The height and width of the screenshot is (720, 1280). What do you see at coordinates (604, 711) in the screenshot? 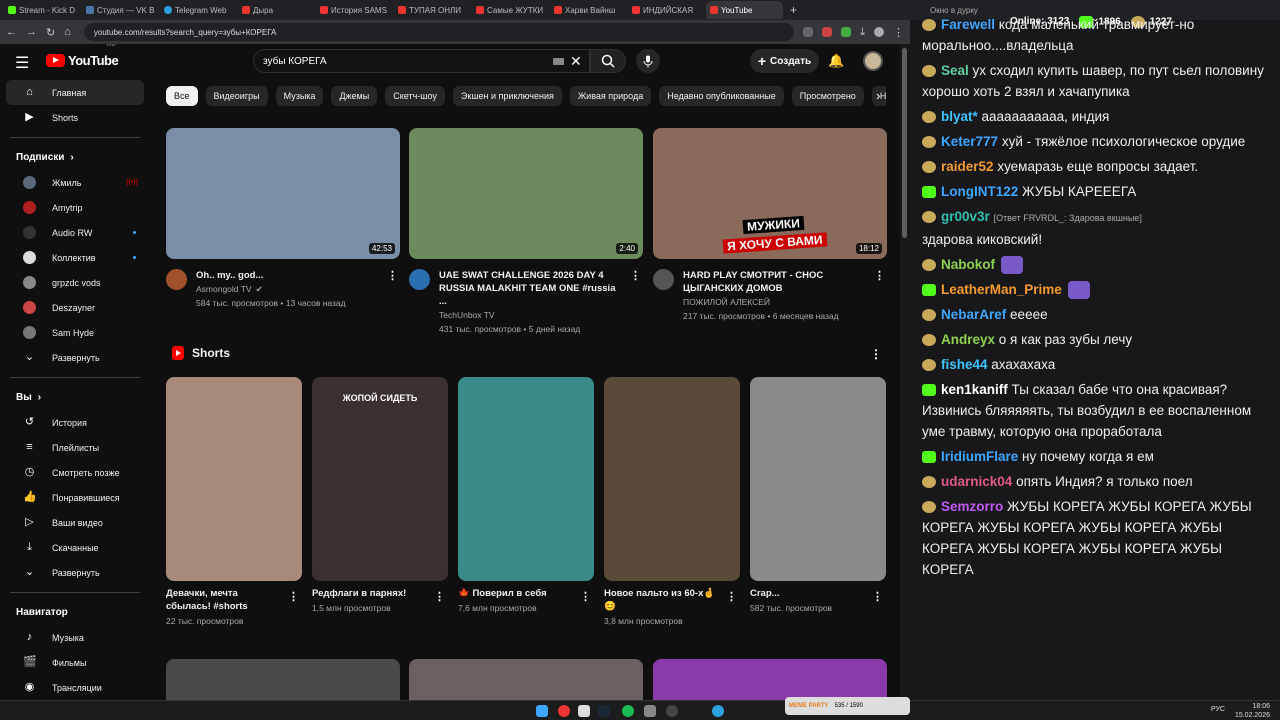
I see `steam-icon` at bounding box center [604, 711].